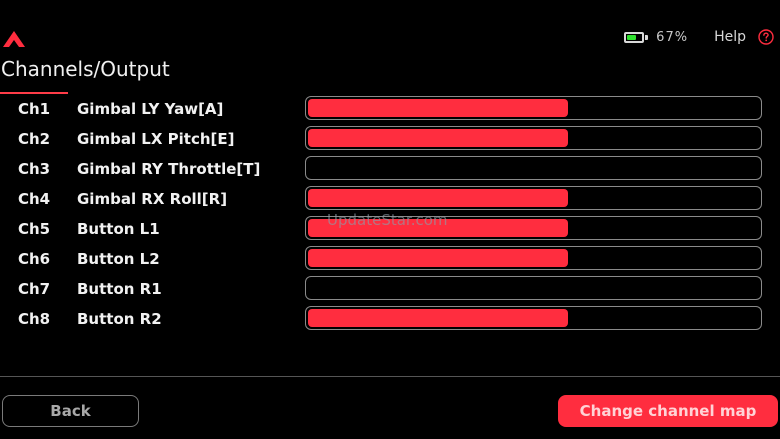 The height and width of the screenshot is (439, 780). What do you see at coordinates (672, 37) in the screenshot?
I see `battery-percent: 67%` at bounding box center [672, 37].